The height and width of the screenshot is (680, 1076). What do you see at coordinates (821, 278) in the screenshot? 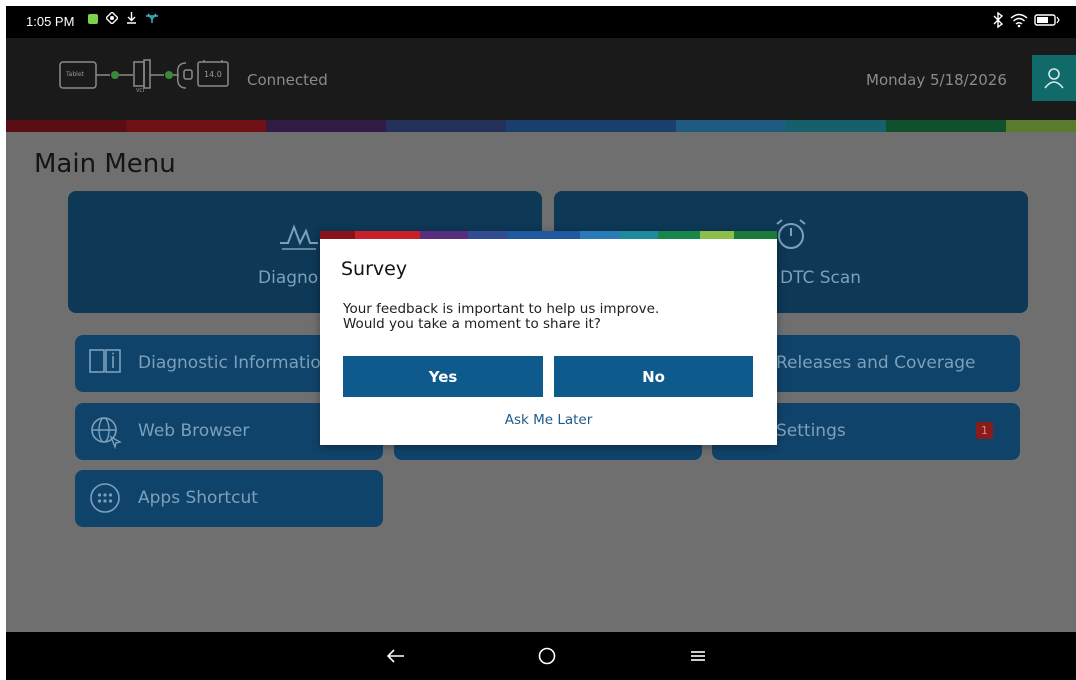
I see `tile-dtc-scan-label: DTC Scan` at bounding box center [821, 278].